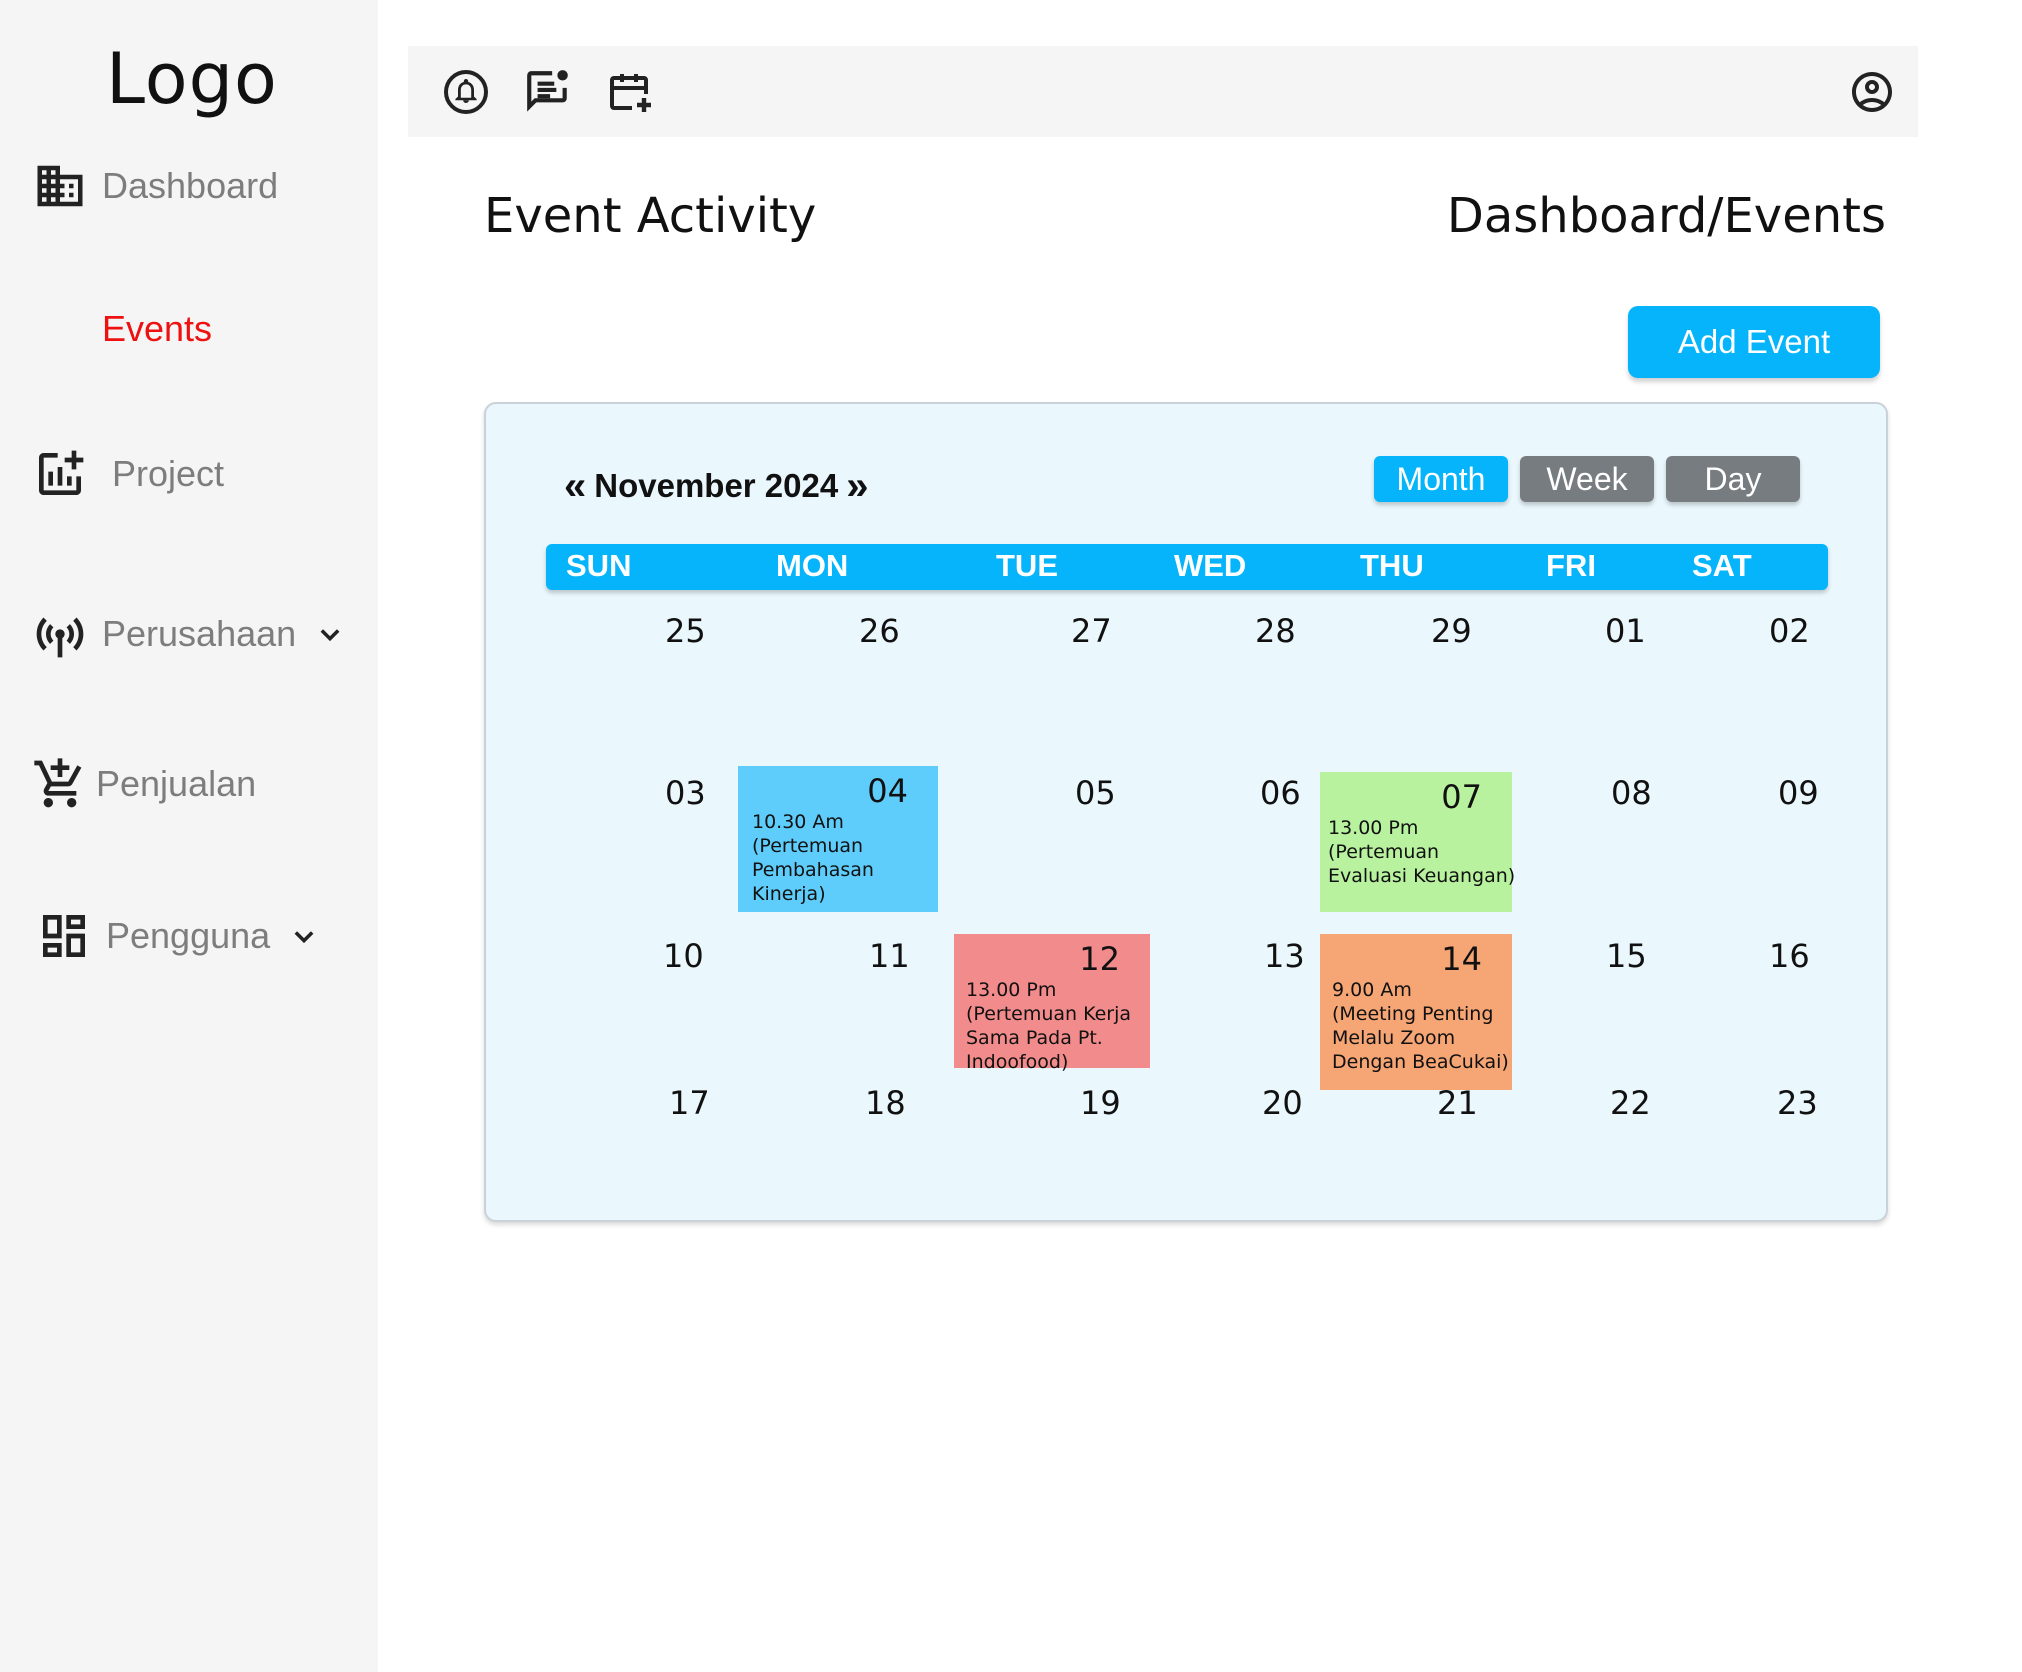  I want to click on day-cell: 13, so click(1284, 956).